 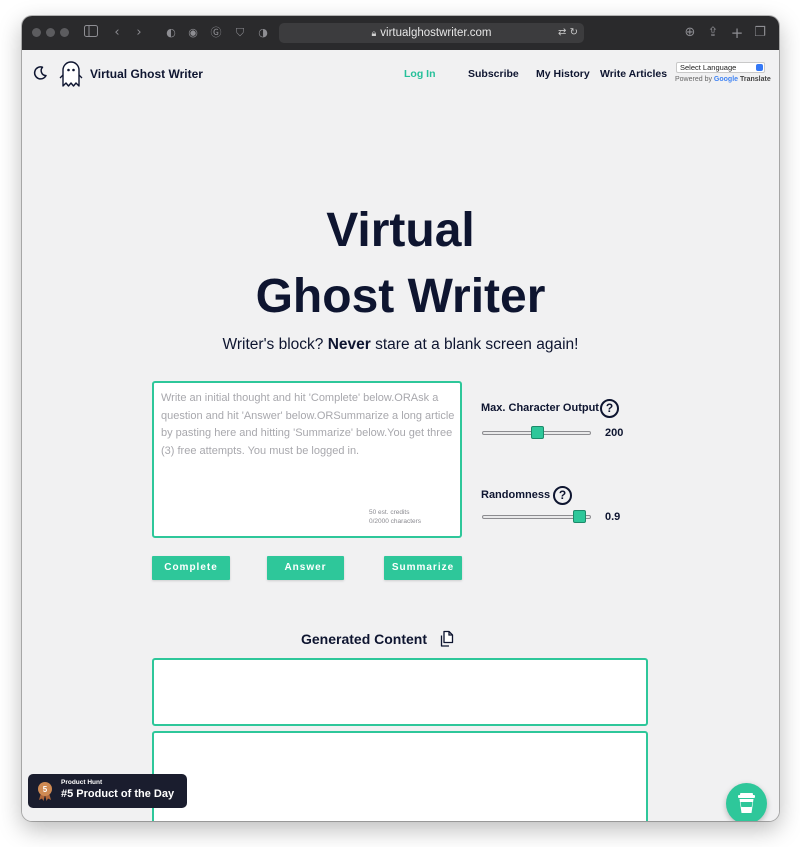 What do you see at coordinates (263, 33) in the screenshot?
I see `privacy-report-icon: ◑` at bounding box center [263, 33].